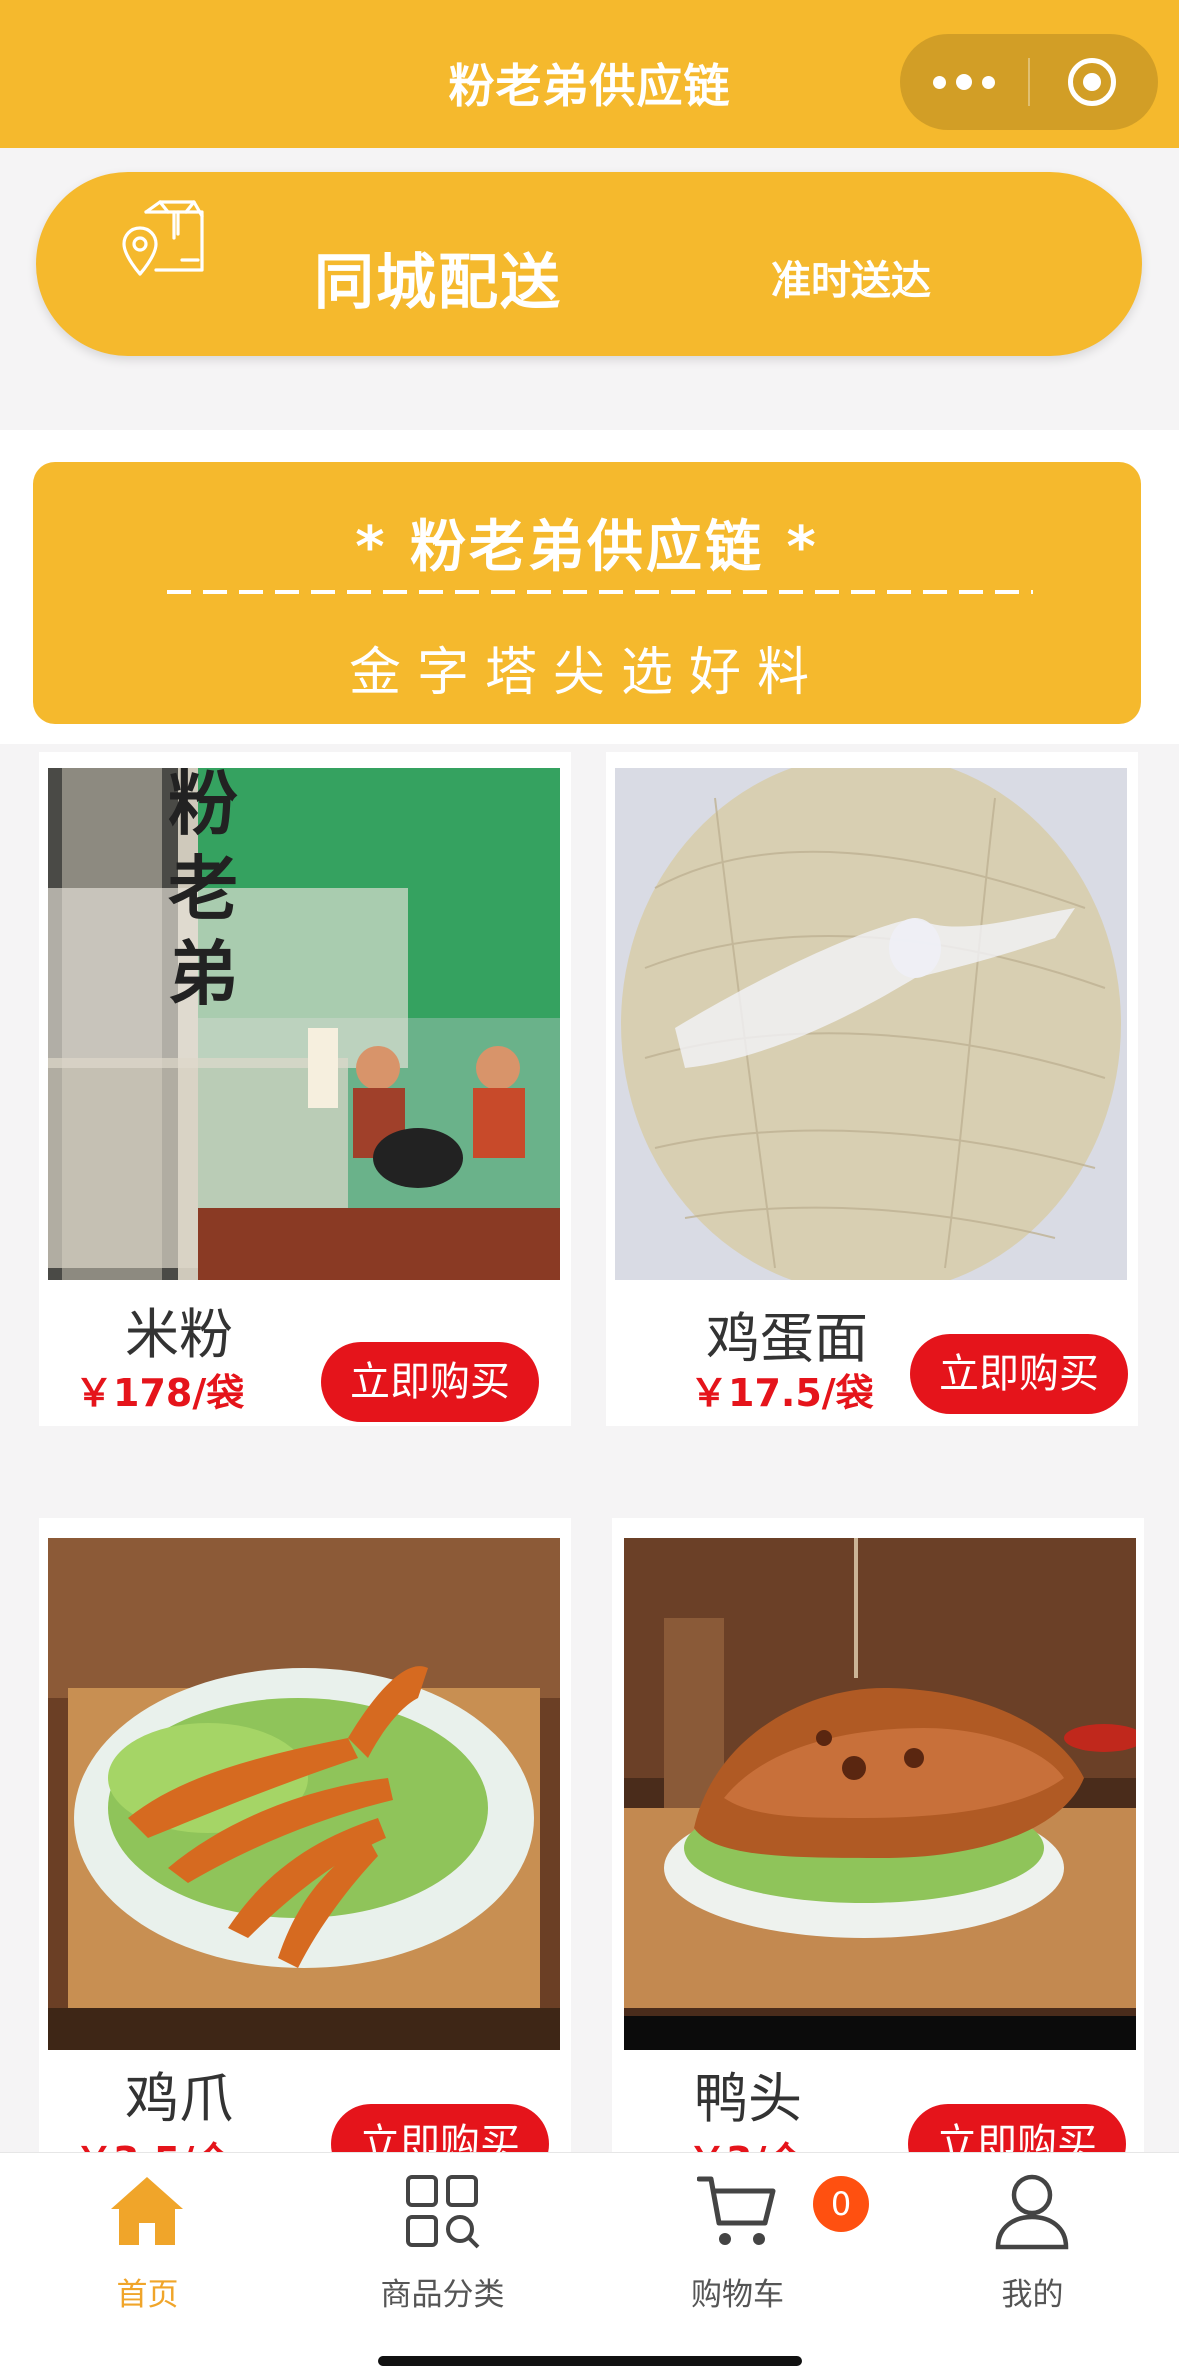 Image resolution: width=1179 pixels, height=2374 pixels. I want to click on capsule-divider, so click(1029, 82).